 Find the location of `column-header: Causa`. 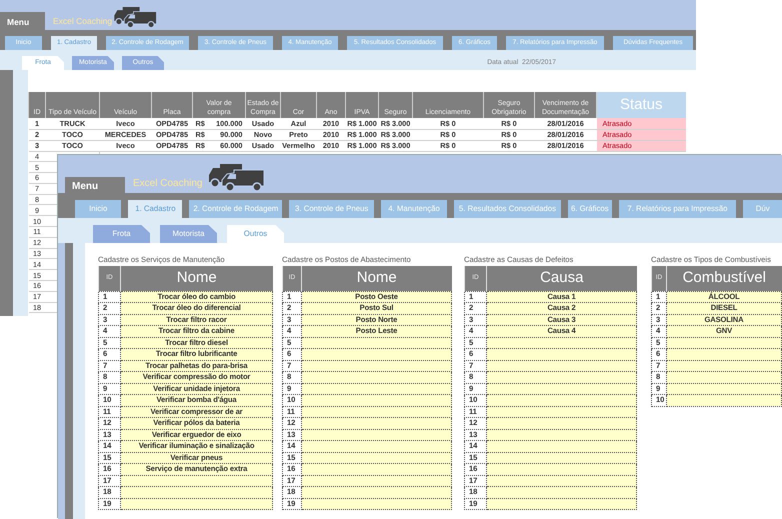

column-header: Causa is located at coordinates (561, 278).